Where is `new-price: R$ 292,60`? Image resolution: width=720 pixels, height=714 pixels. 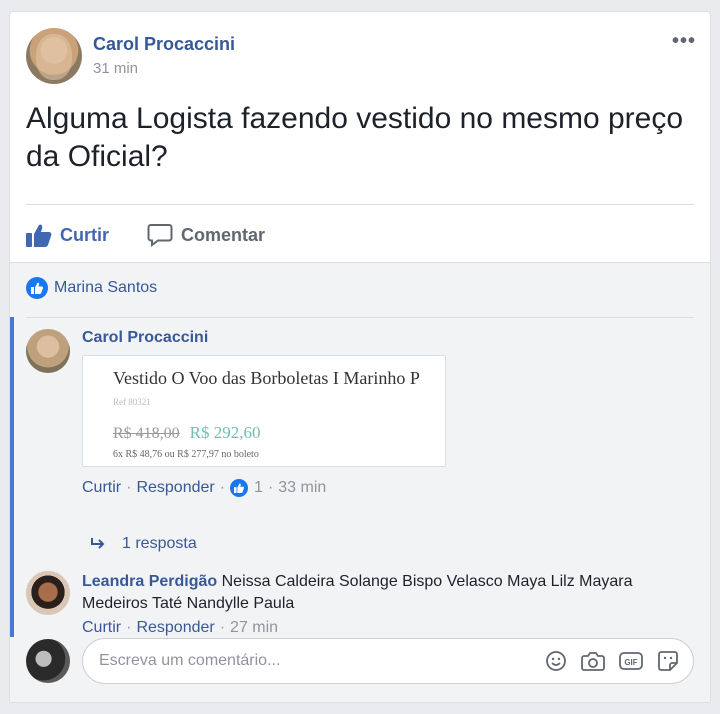
new-price: R$ 292,60 is located at coordinates (225, 432).